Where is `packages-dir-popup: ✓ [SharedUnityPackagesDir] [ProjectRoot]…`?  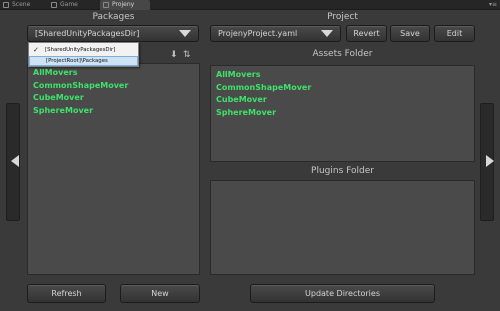
packages-dir-popup: ✓ [SharedUnityPackagesDir] [ProjectRoot]… is located at coordinates (83, 54).